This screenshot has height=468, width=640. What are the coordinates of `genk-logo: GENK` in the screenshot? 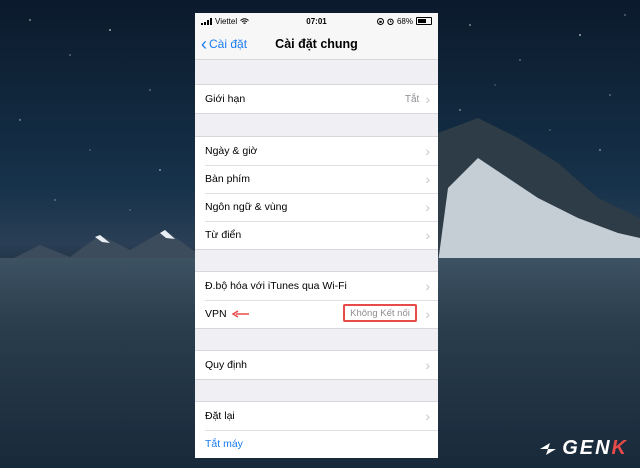 It's located at (583, 448).